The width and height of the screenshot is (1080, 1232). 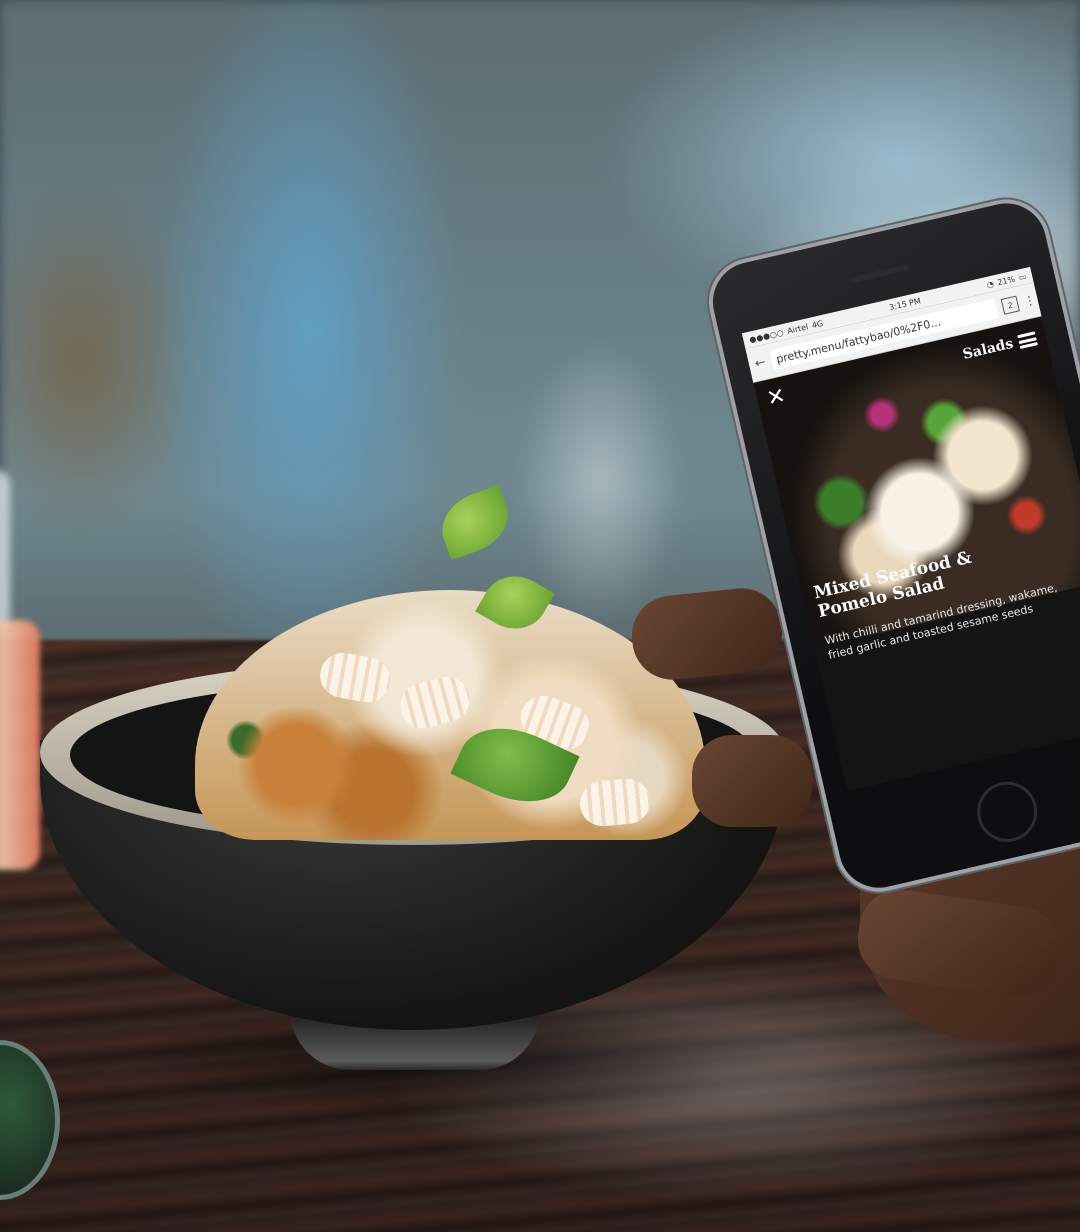 I want to click on blurred-bottle-top, so click(x=5, y=550).